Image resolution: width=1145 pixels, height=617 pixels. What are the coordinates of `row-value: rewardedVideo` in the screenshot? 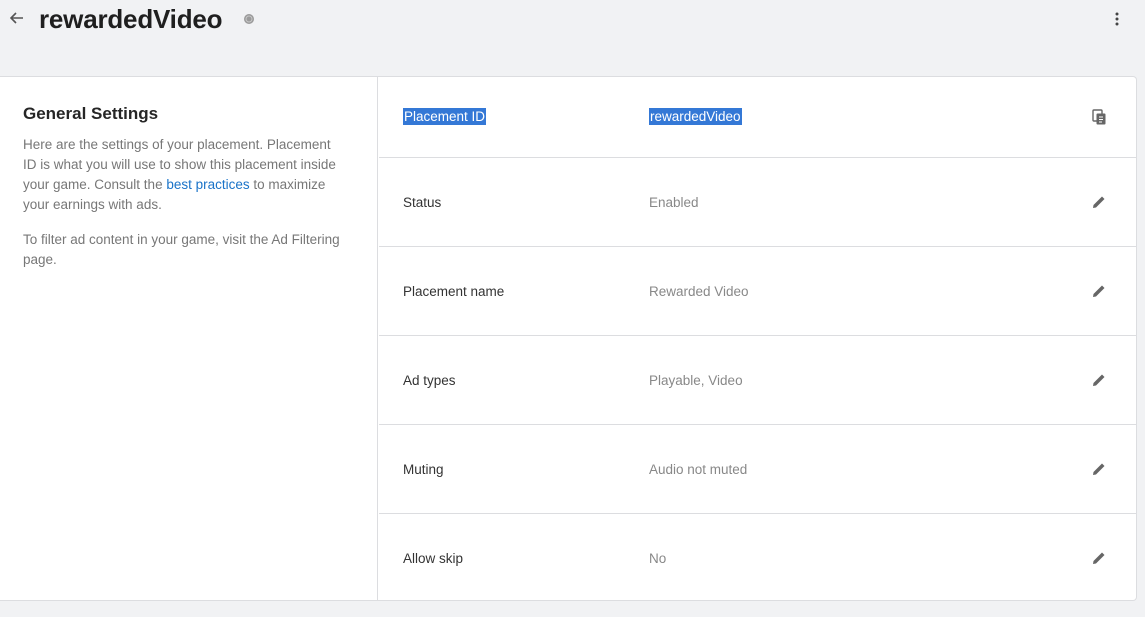 It's located at (695, 116).